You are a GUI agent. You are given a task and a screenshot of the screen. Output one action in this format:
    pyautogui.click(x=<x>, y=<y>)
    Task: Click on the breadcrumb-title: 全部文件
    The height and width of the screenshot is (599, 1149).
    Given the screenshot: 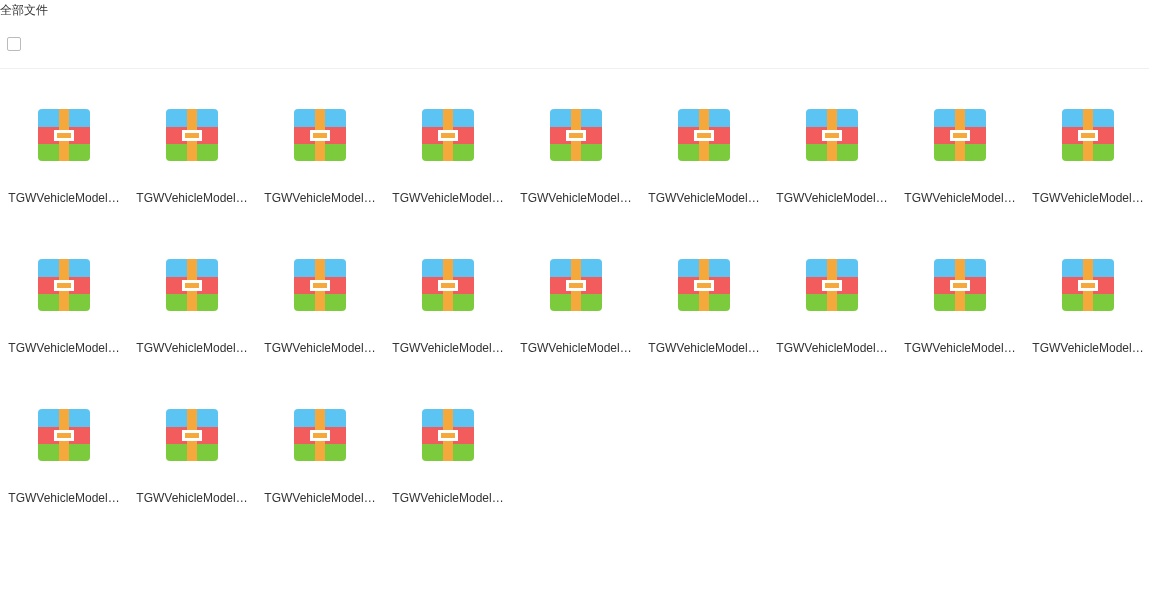 What is the action you would take?
    pyautogui.click(x=24, y=10)
    